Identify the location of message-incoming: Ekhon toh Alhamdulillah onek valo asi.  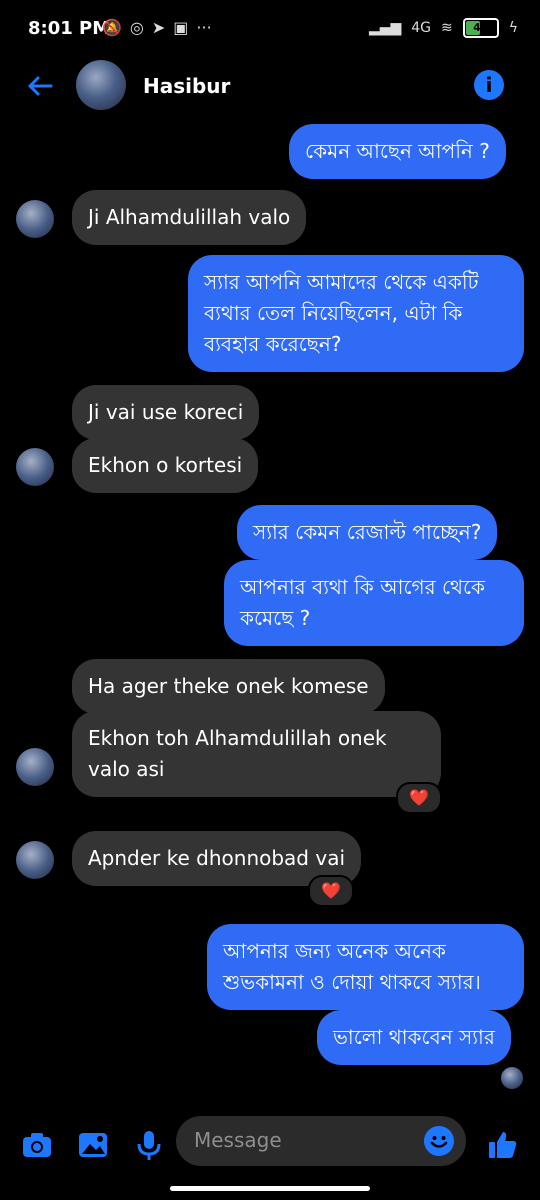
(256, 754).